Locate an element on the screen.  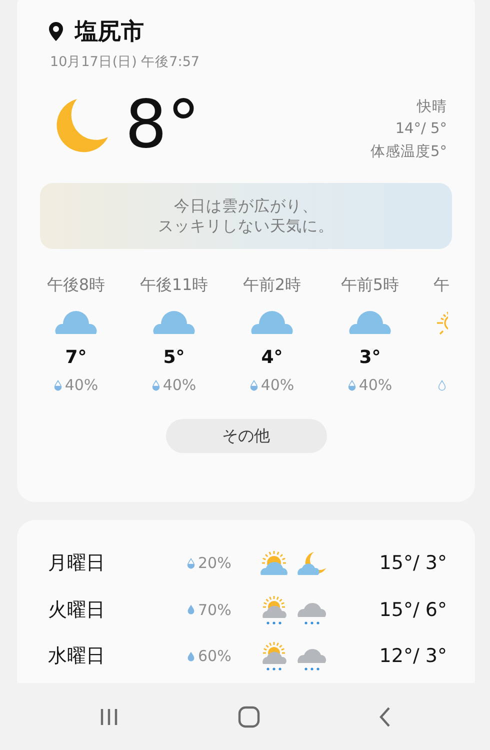
day-temperature-range: 15°/ 6° is located at coordinates (413, 609).